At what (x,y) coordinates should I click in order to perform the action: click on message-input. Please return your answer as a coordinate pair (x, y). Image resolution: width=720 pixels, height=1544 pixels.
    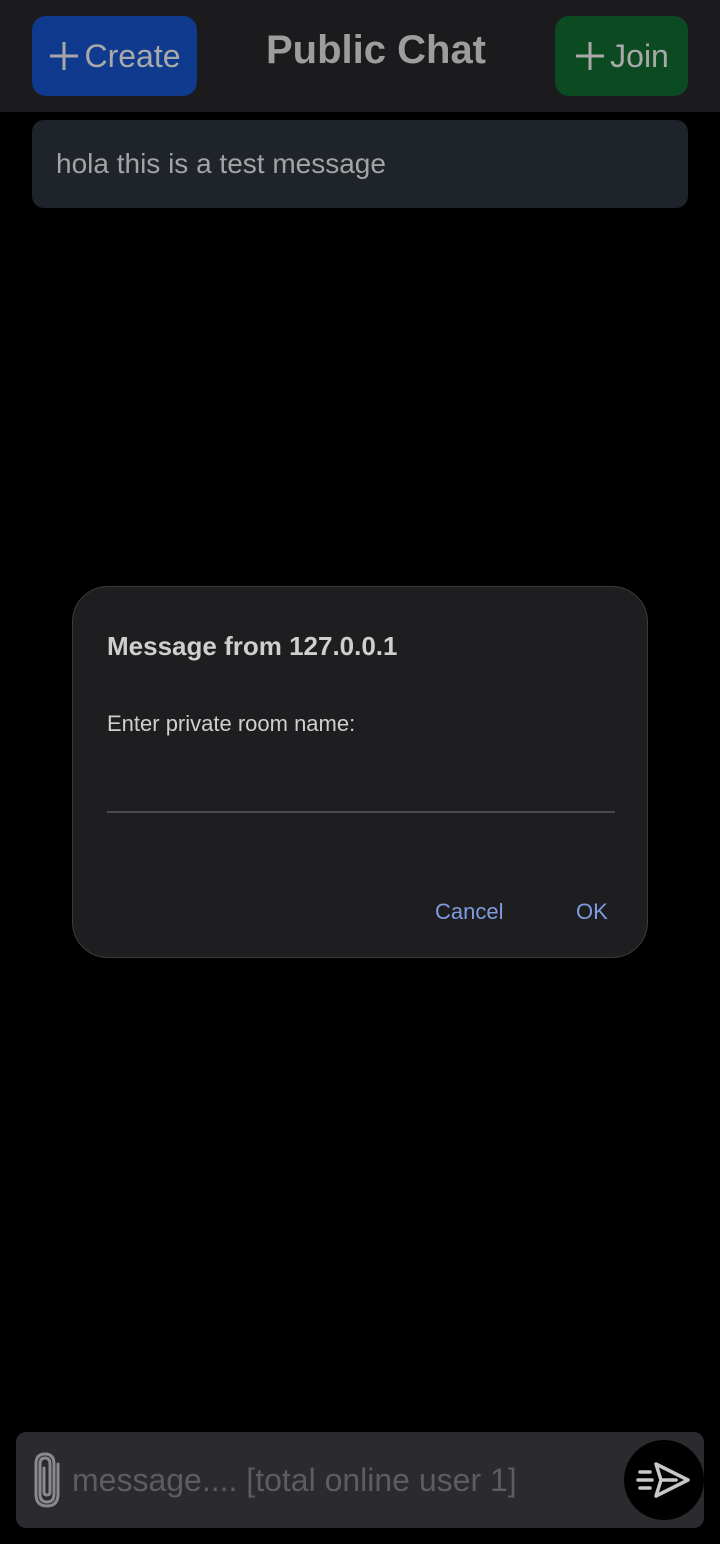
    Looking at the image, I should click on (342, 1480).